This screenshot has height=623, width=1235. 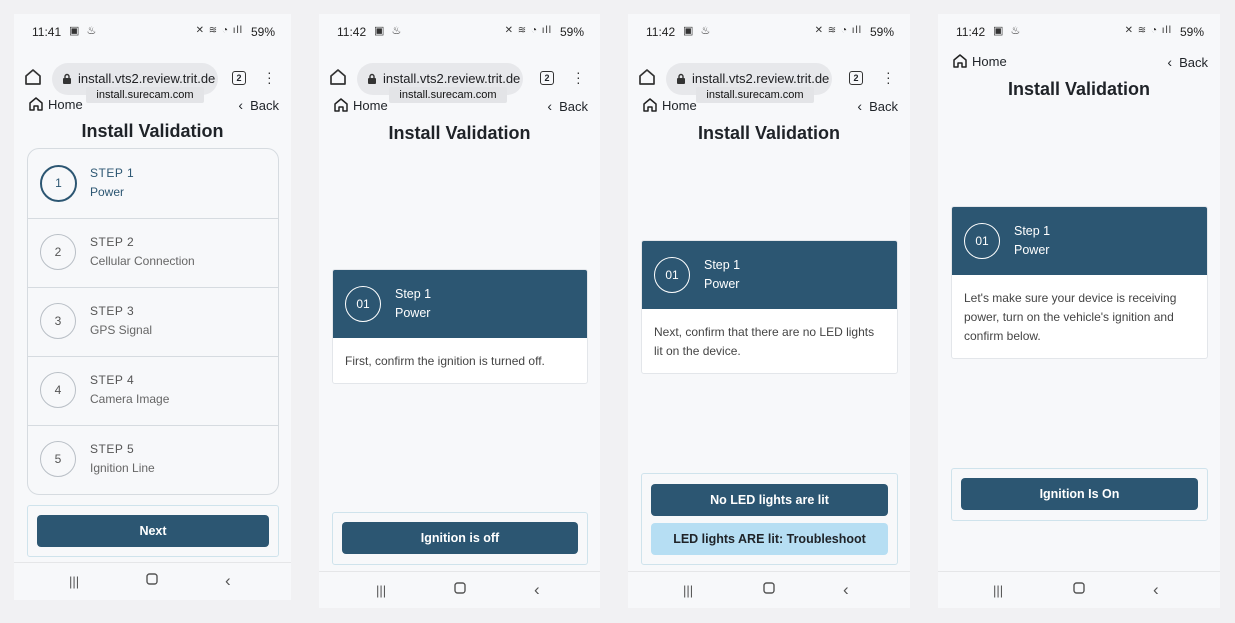 I want to click on status-time: 11:42, so click(x=971, y=32).